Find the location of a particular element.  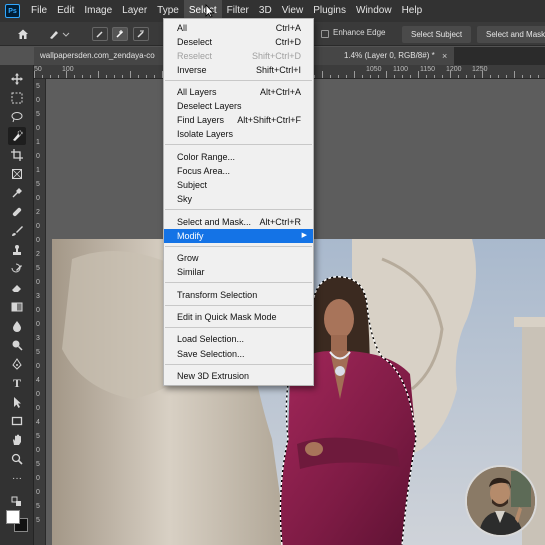

ruler-label: 2 is located at coordinates (38, 254).